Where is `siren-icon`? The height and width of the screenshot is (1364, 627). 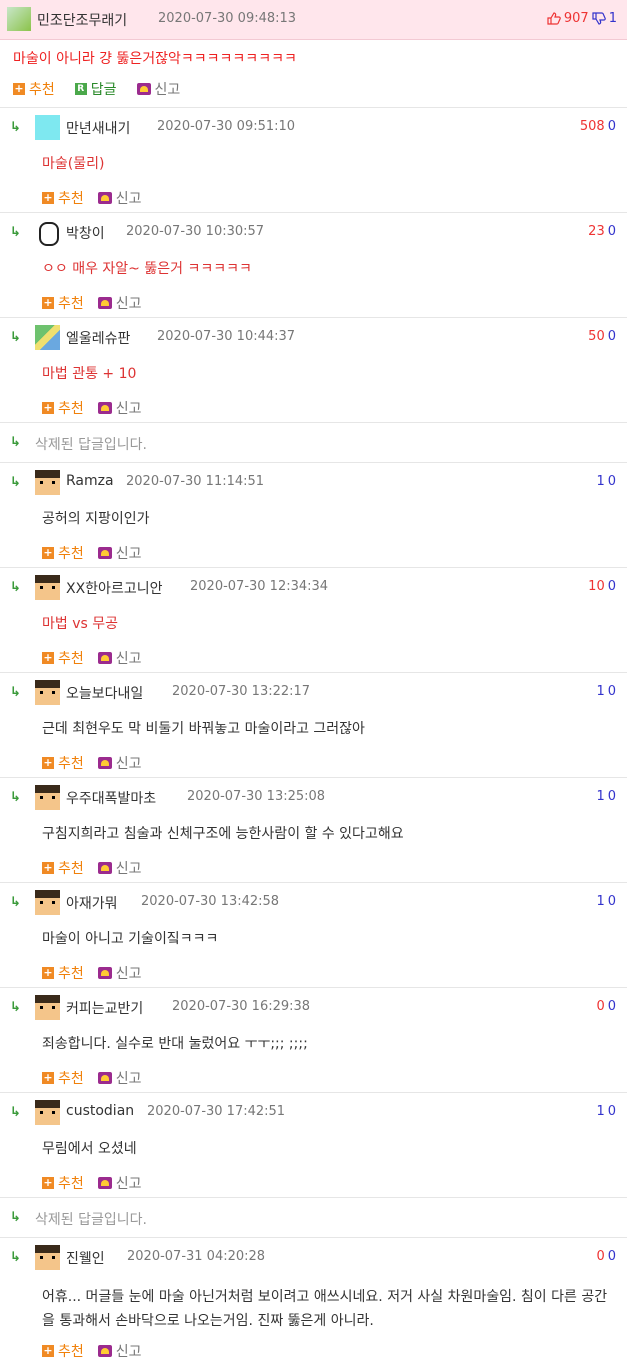 siren-icon is located at coordinates (104, 1078).